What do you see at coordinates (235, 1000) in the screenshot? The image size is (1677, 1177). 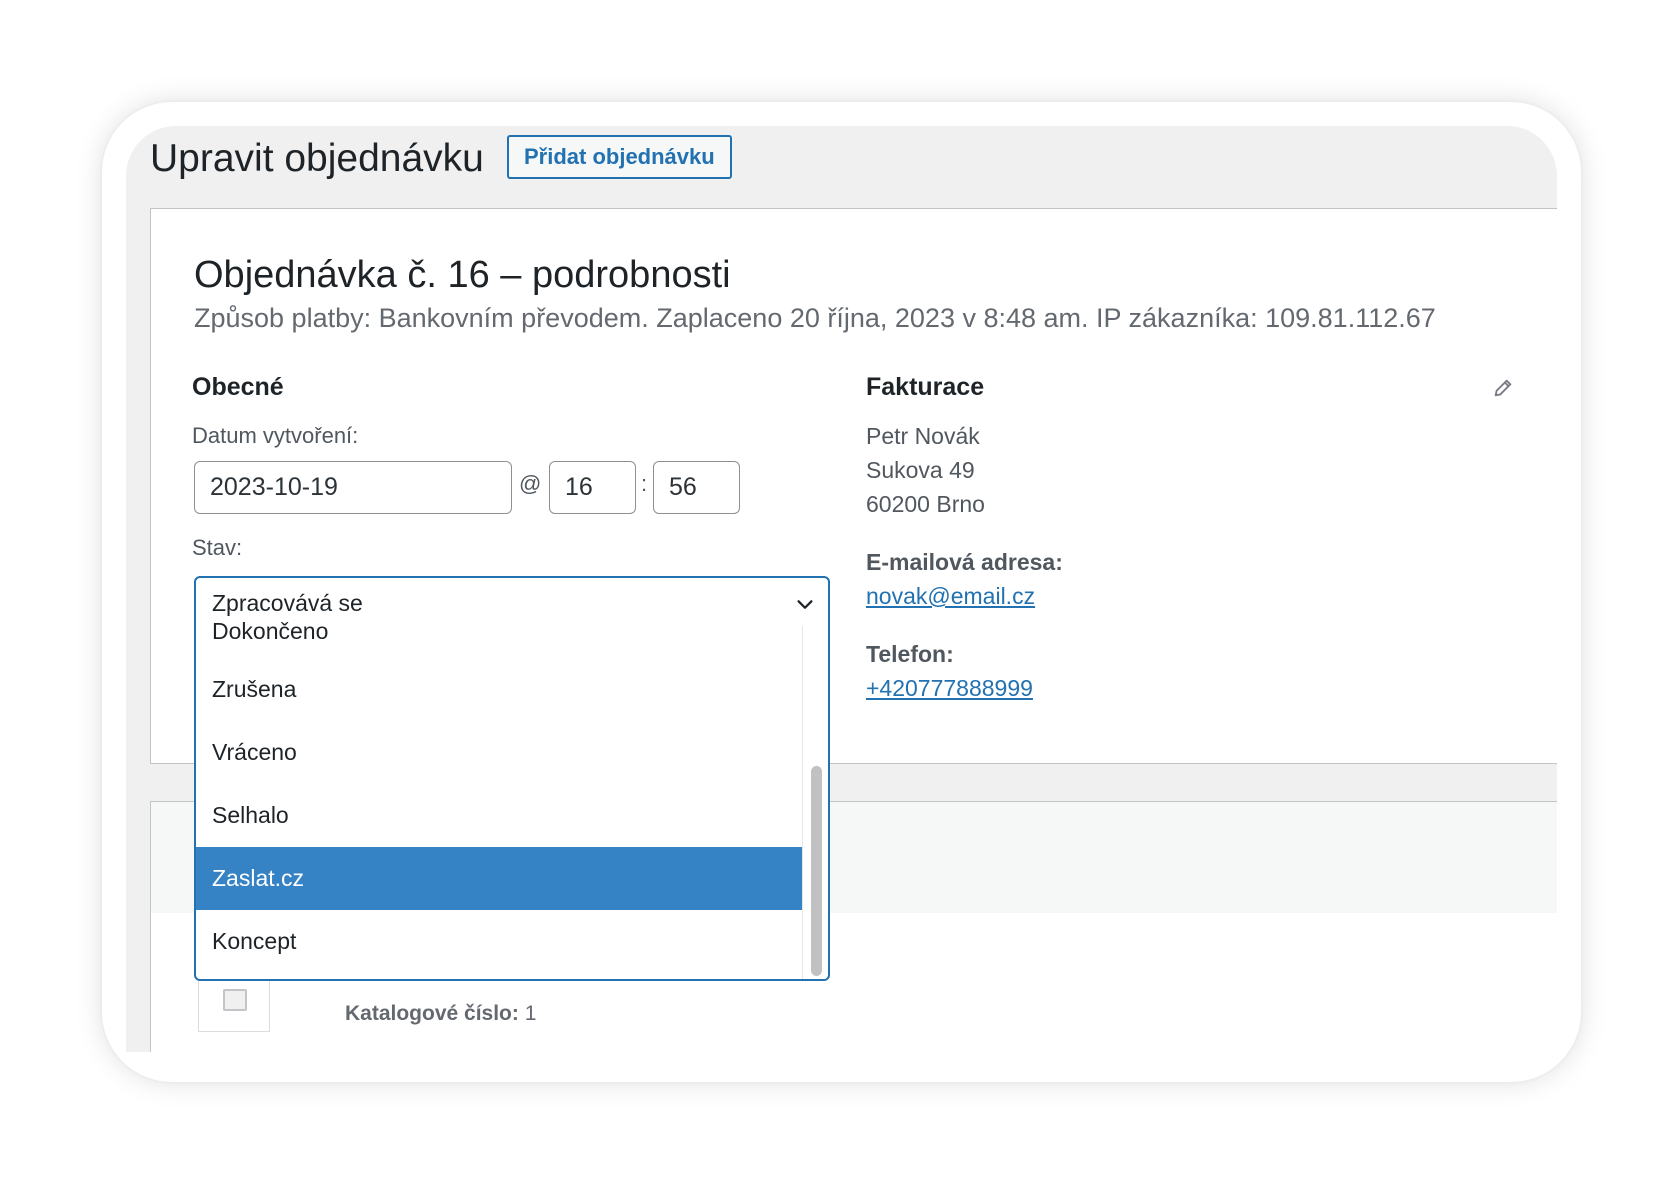 I see `image-placeholder-icon` at bounding box center [235, 1000].